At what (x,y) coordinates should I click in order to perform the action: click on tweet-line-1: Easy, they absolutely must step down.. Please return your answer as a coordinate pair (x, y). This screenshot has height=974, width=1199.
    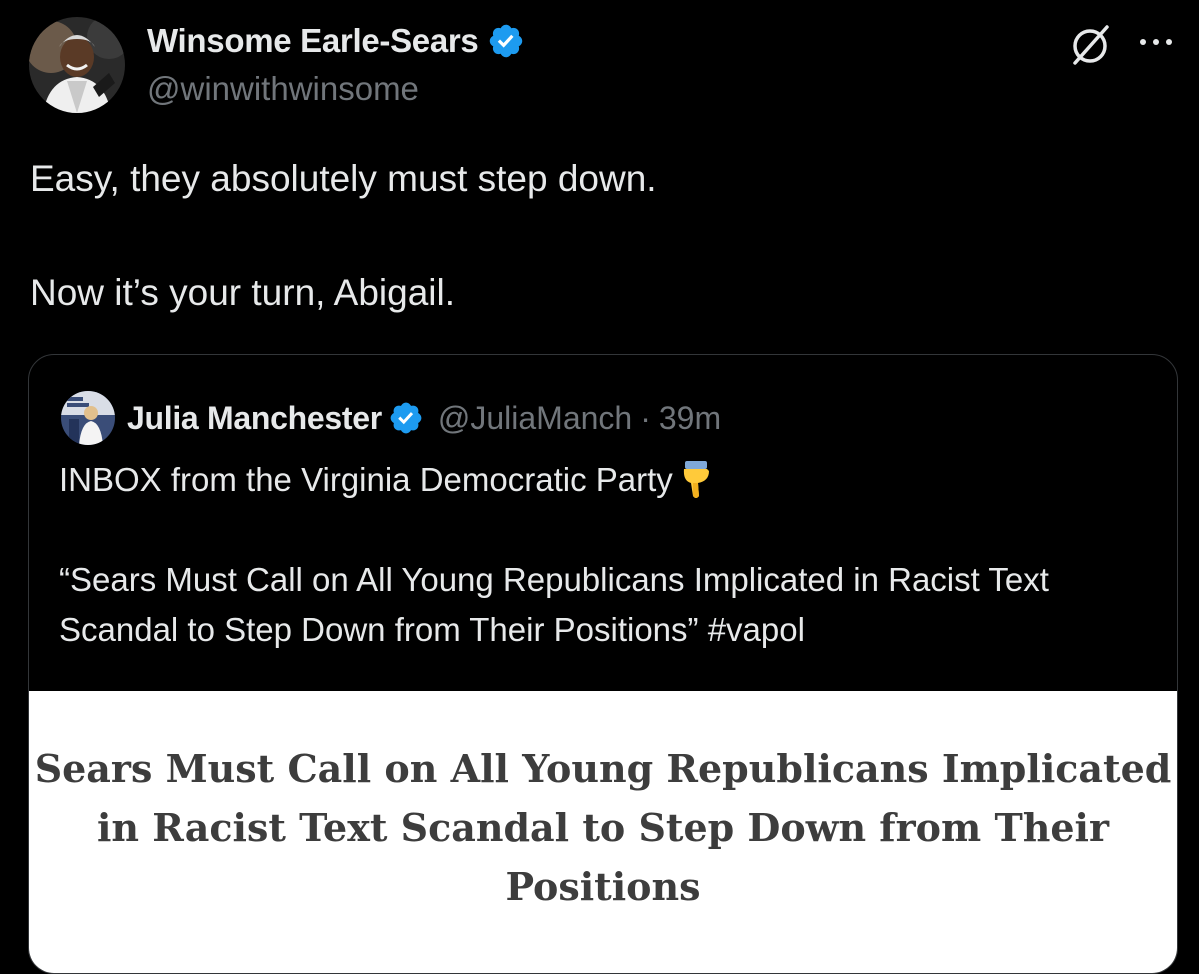
    Looking at the image, I should click on (343, 178).